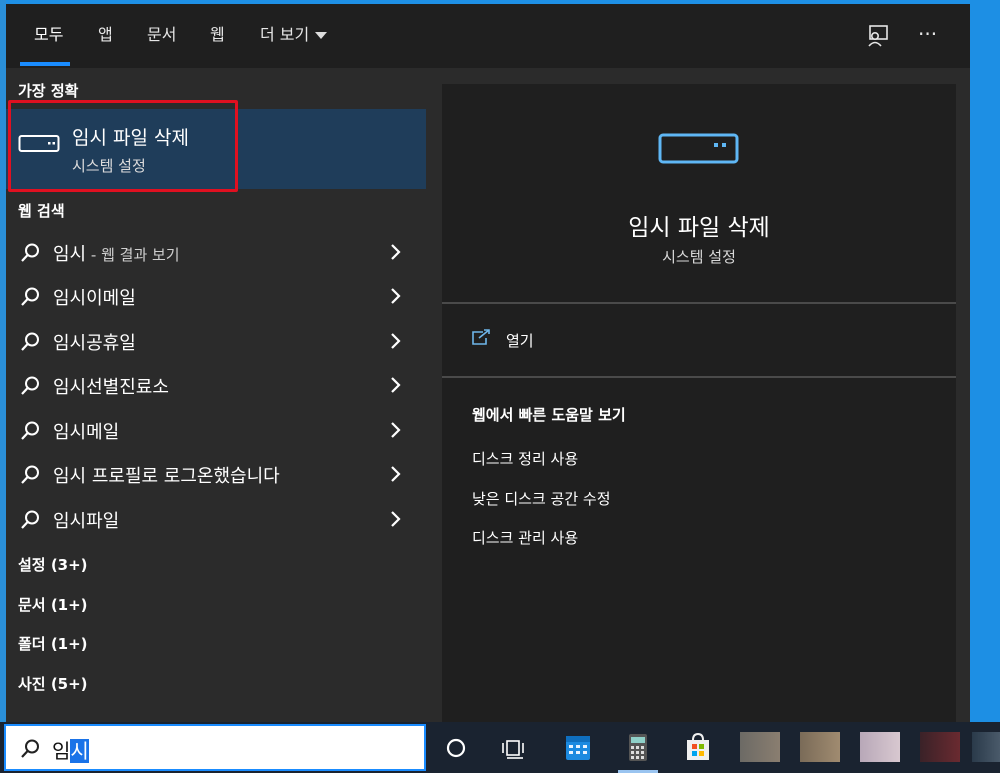 The height and width of the screenshot is (773, 1000). I want to click on web-result-row: 임시 - 웹 결과 보기, so click(216, 252).